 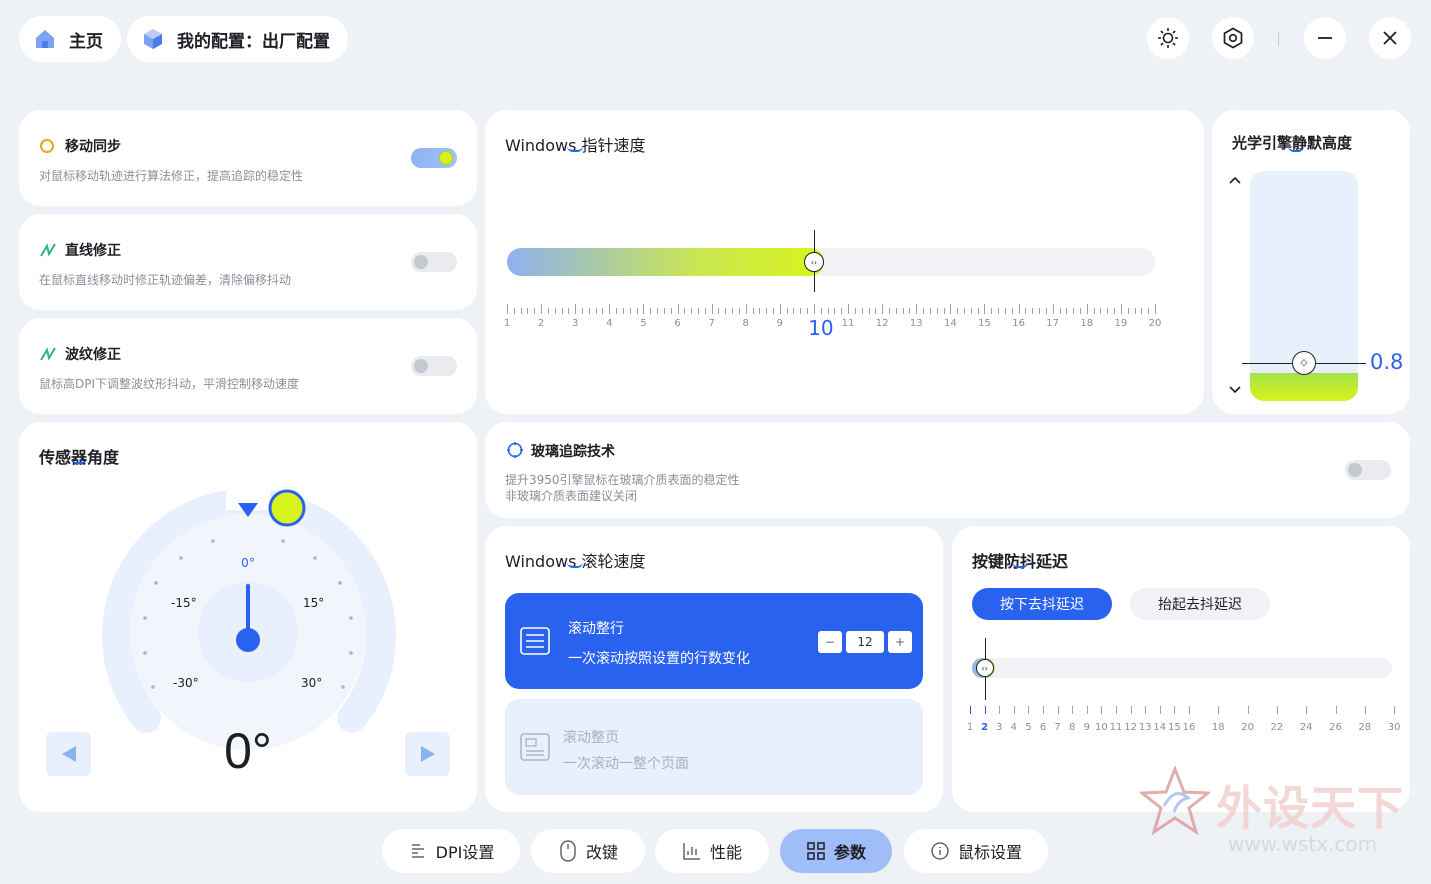 I want to click on circle-icon, so click(x=47, y=146).